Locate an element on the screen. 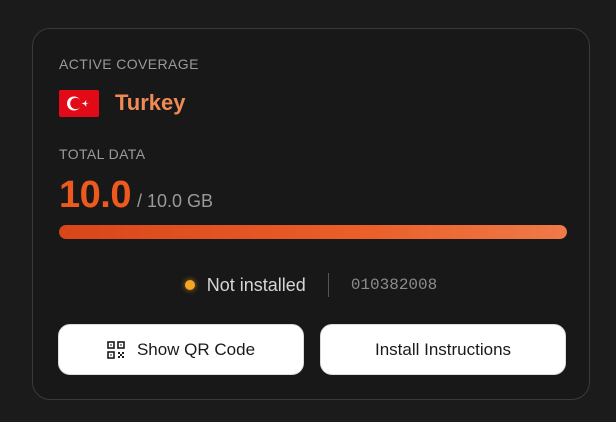  country-row: Turkey is located at coordinates (122, 103).